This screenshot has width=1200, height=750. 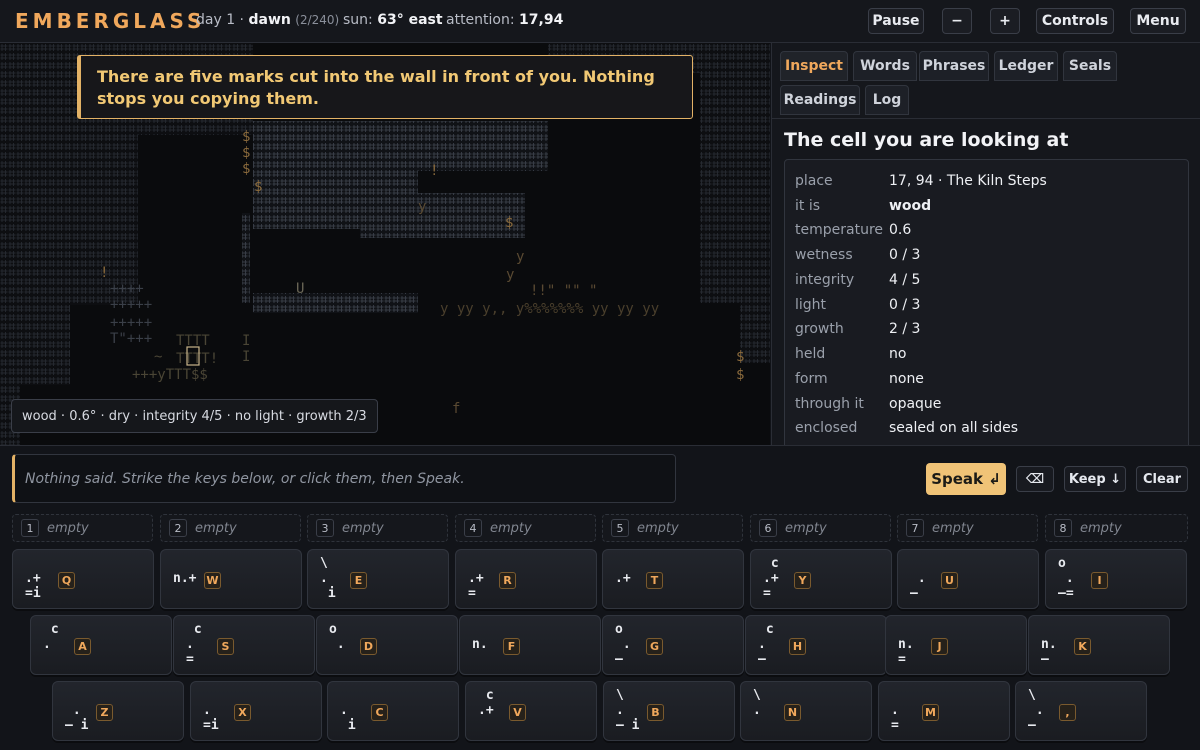 I want to click on sun-indicator: sun: 63° east, so click(x=393, y=20).